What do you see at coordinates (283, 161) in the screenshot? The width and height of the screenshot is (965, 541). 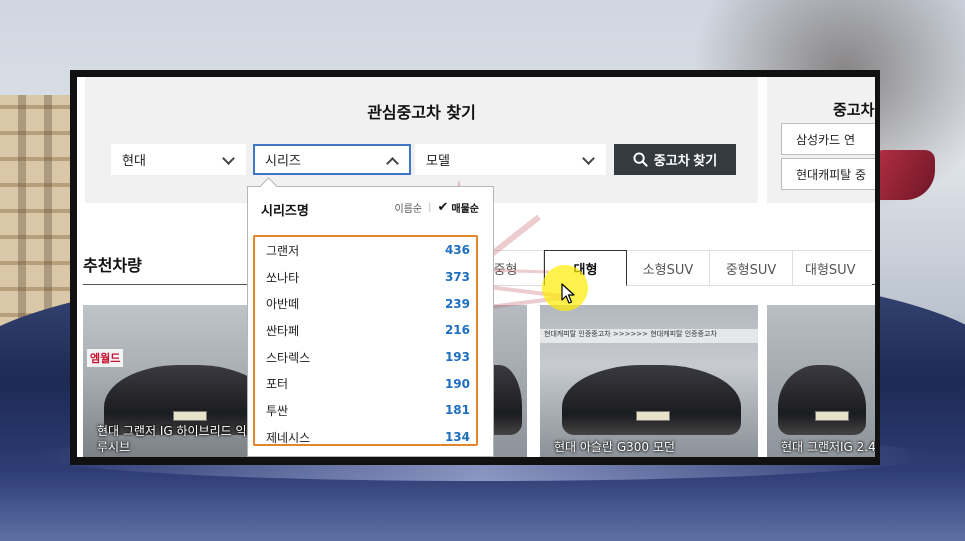 I see `series-select-value: 시리즈` at bounding box center [283, 161].